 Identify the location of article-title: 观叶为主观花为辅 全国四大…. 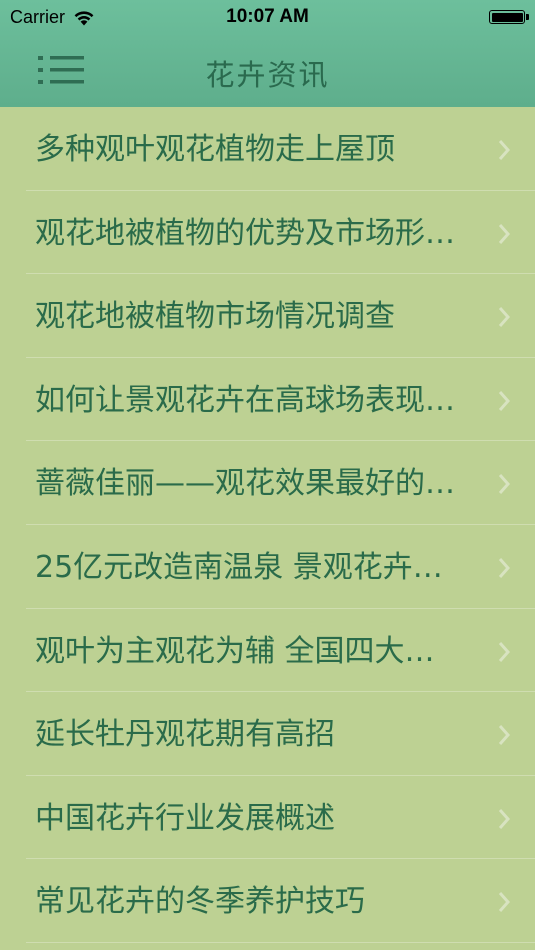
(235, 651).